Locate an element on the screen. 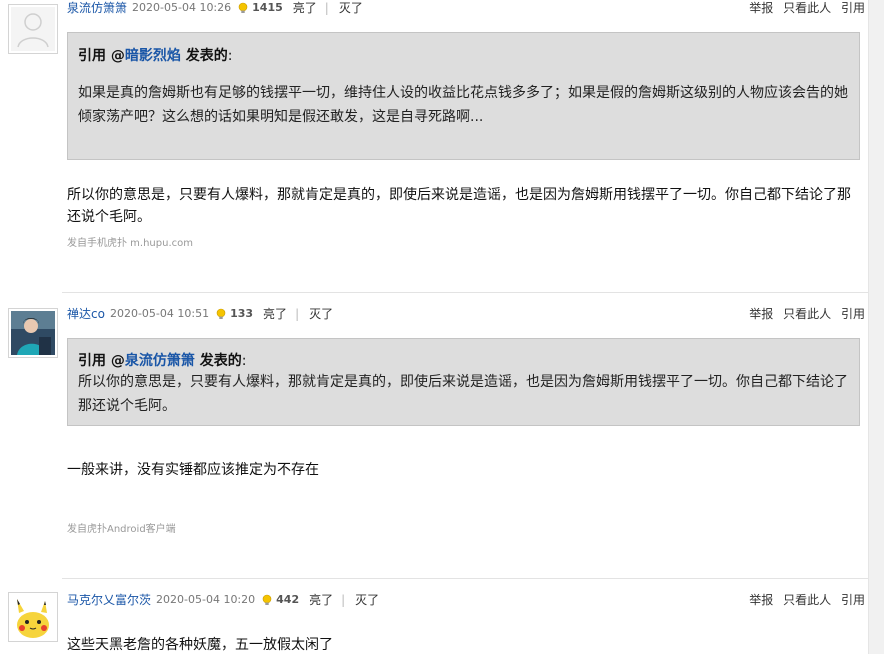 The image size is (884, 654). light-count: 442 is located at coordinates (288, 599).